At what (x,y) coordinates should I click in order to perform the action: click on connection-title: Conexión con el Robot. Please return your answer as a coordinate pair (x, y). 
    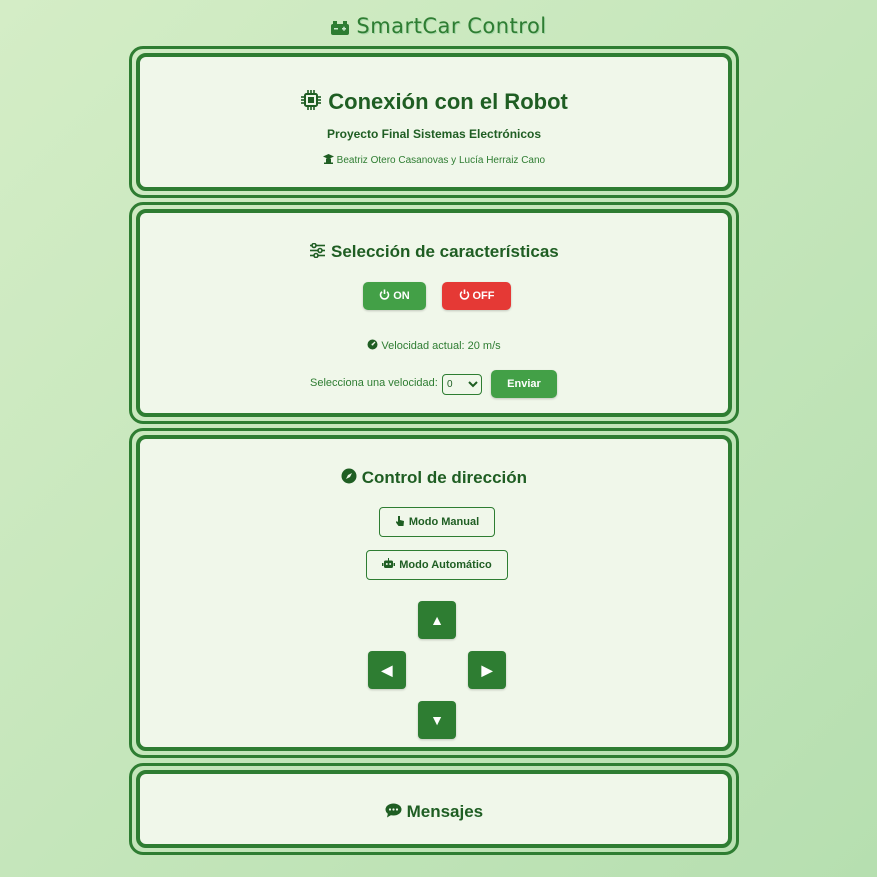
    Looking at the image, I should click on (434, 103).